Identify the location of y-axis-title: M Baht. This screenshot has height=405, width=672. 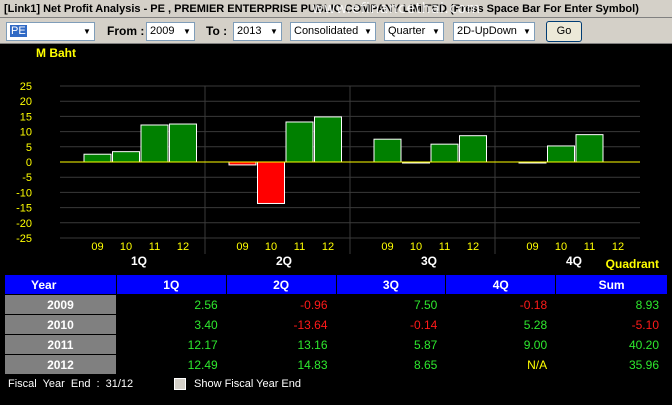
(56, 53).